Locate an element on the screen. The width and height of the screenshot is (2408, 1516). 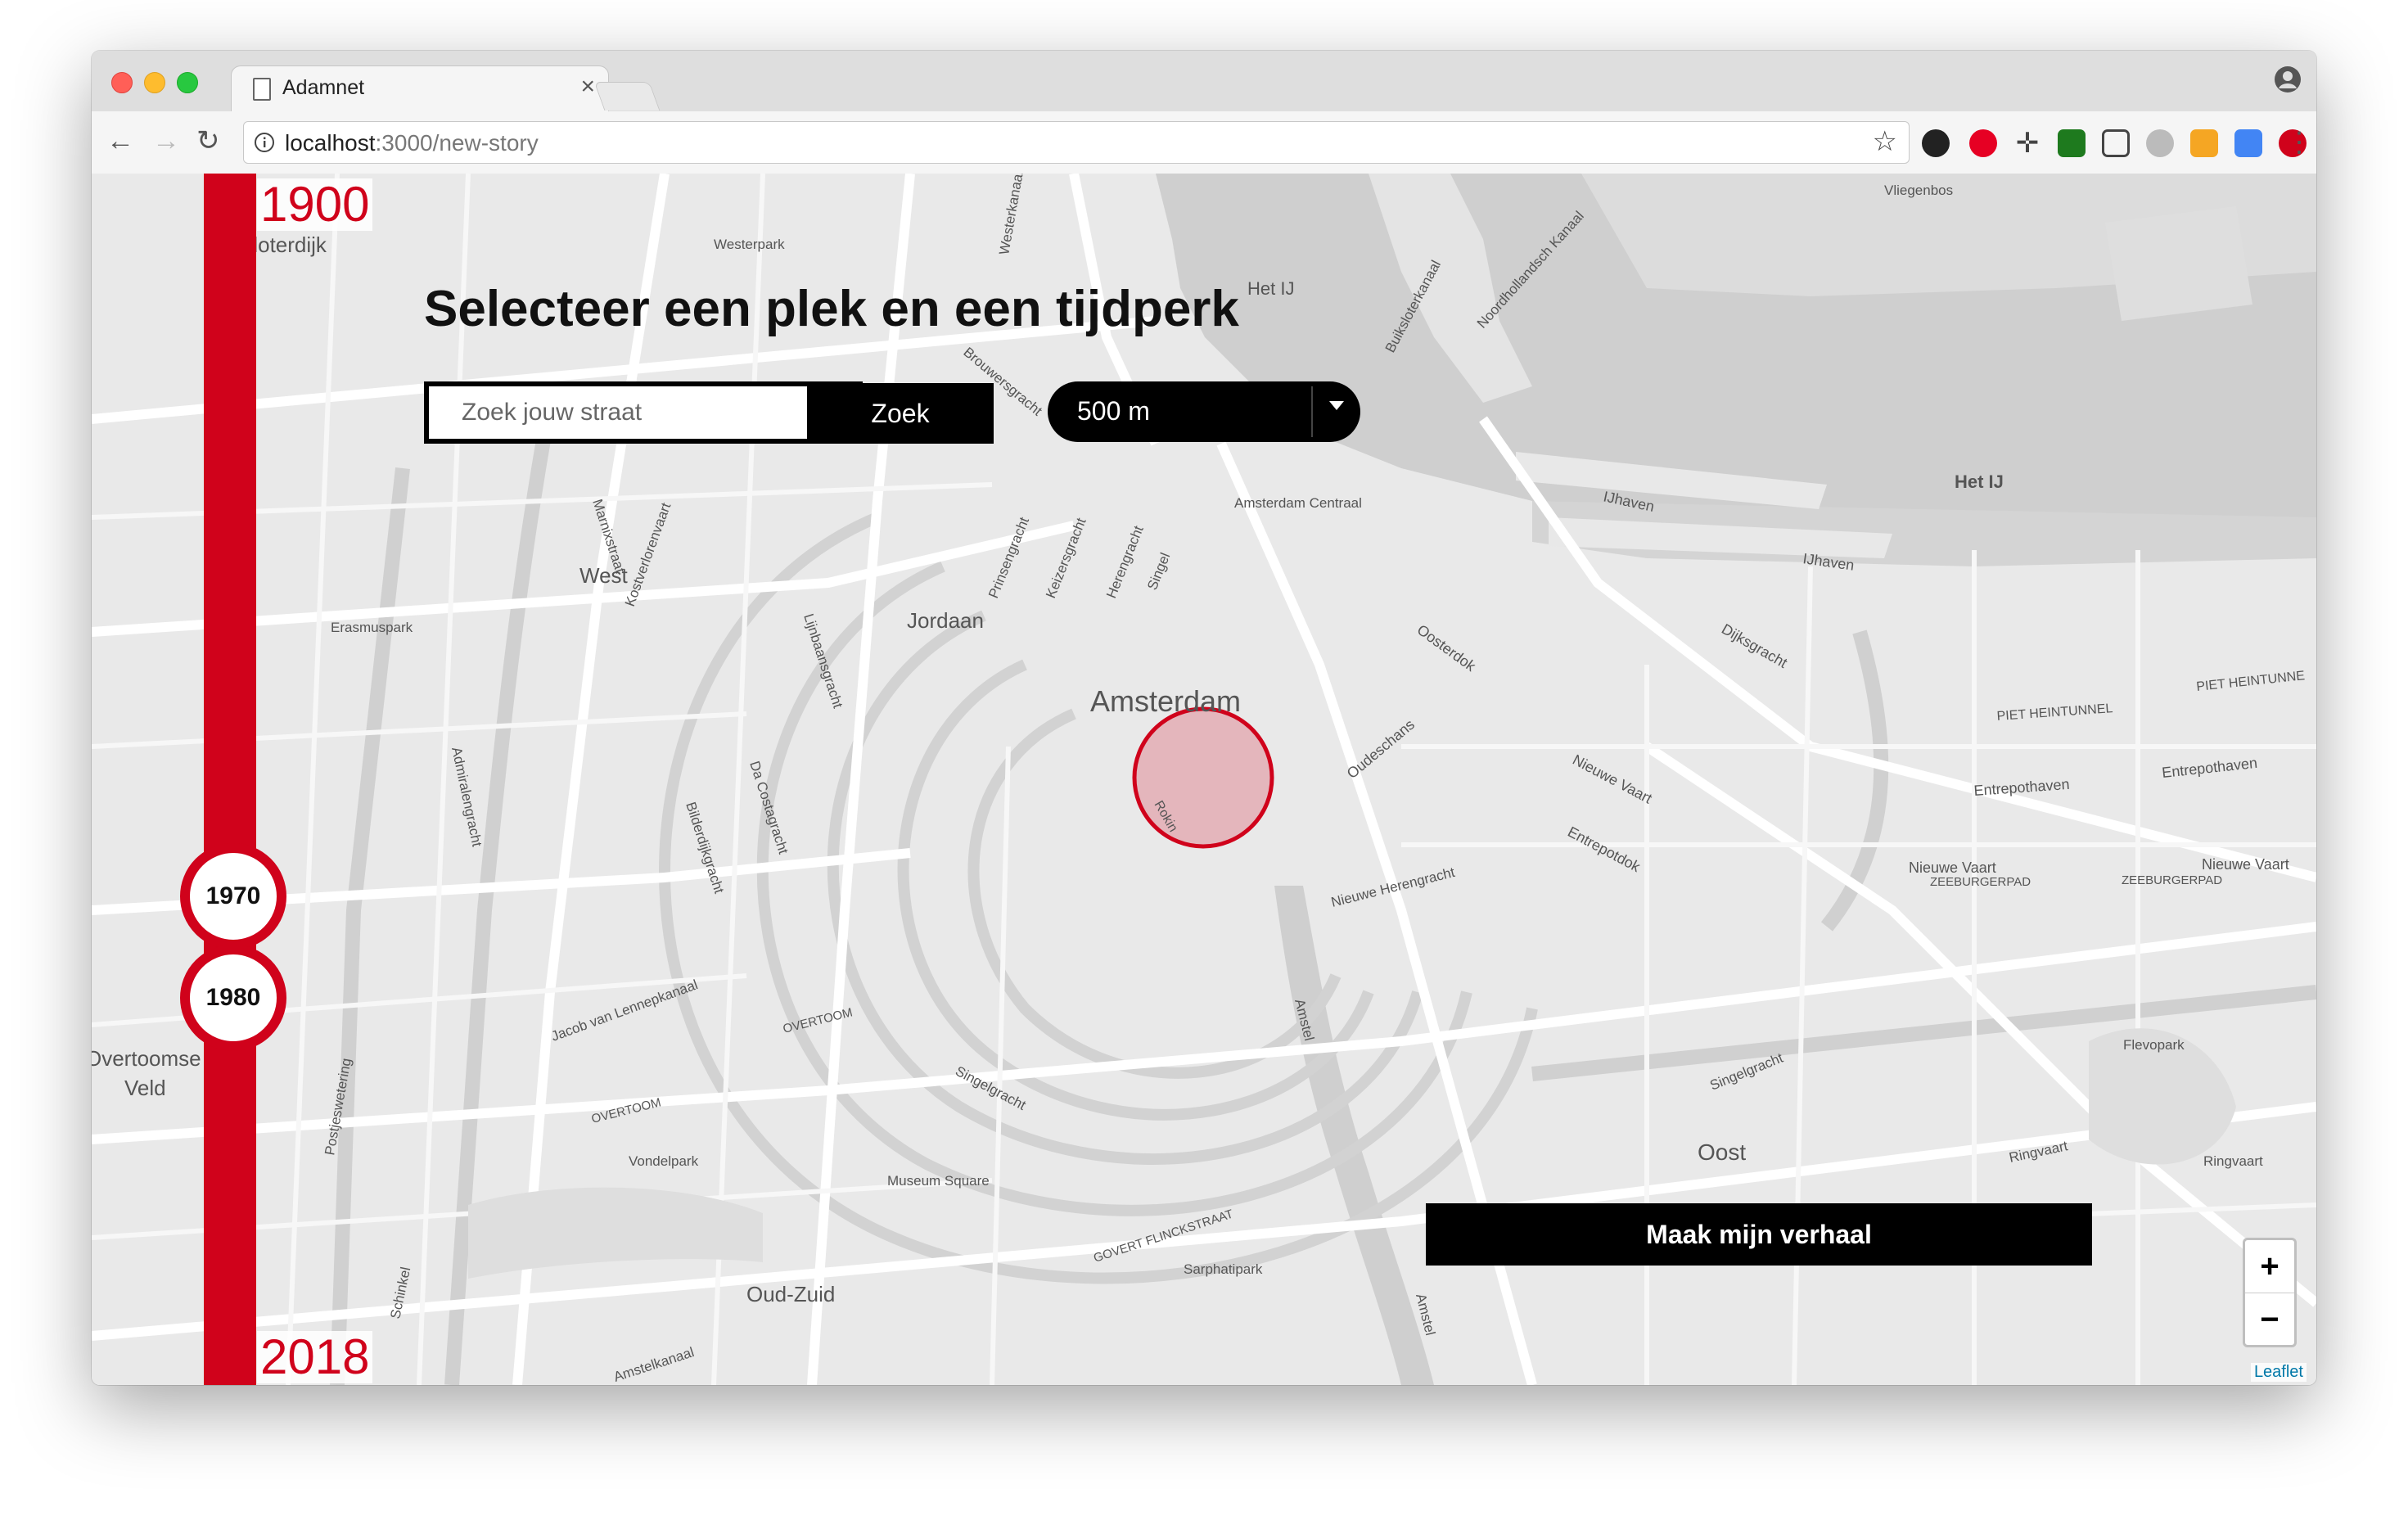
radius-value: 500 m is located at coordinates (1113, 411).